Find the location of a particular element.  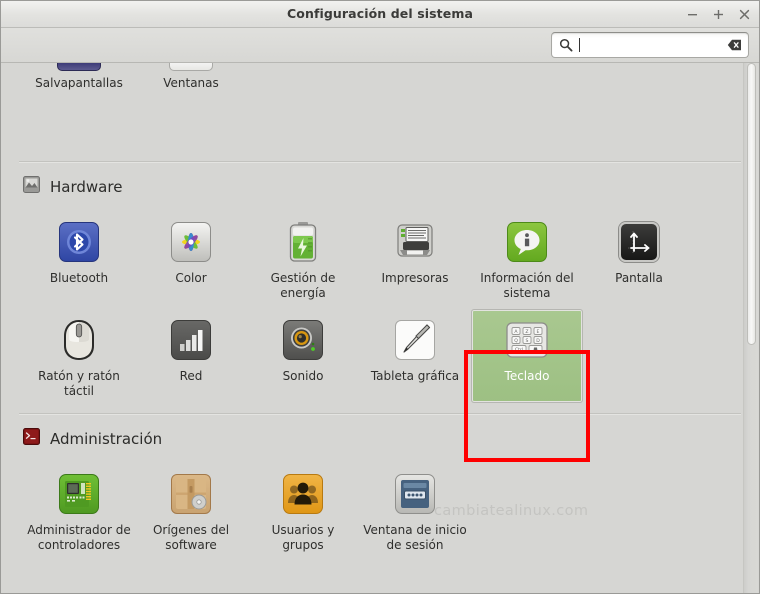

screensaver-icon is located at coordinates (79, 67).